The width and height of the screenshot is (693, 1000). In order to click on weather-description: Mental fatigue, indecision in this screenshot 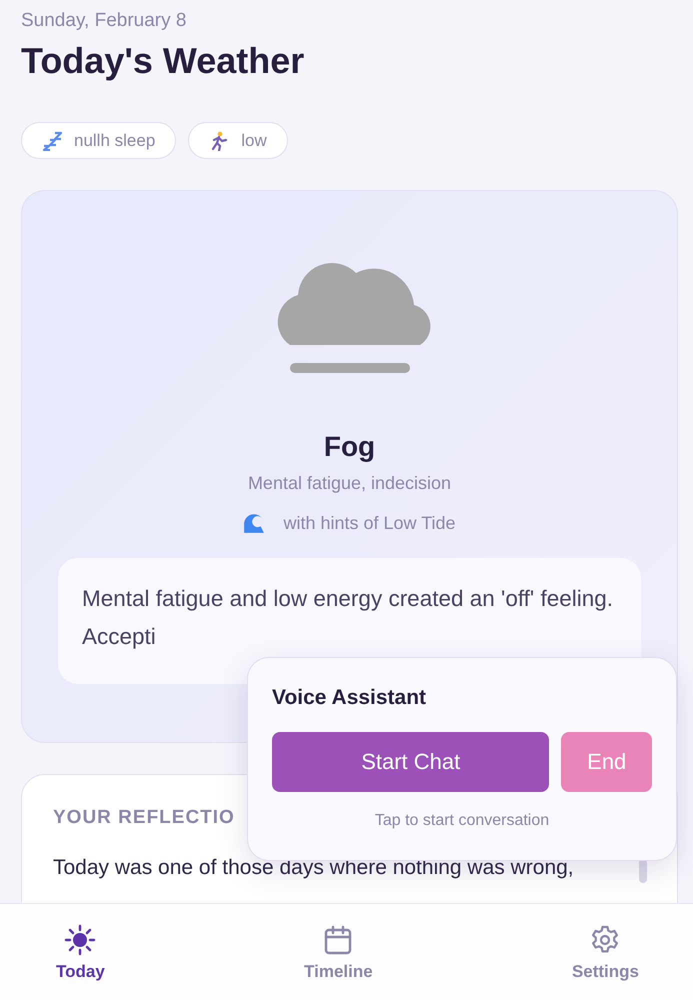, I will do `click(350, 483)`.